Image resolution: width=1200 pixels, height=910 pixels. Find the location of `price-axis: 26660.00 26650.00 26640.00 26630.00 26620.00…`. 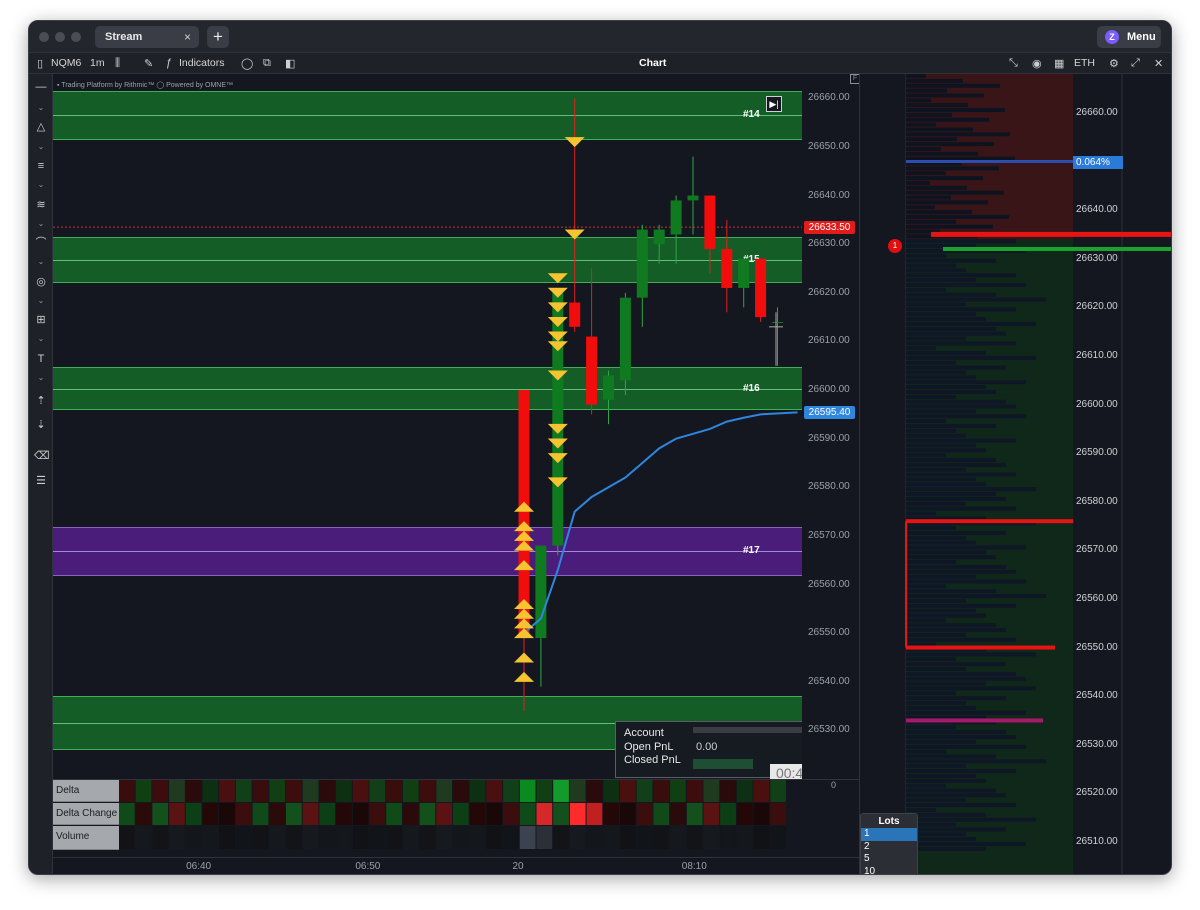

price-axis: 26660.00 26650.00 26640.00 26630.00 26620.00… is located at coordinates (830, 426).